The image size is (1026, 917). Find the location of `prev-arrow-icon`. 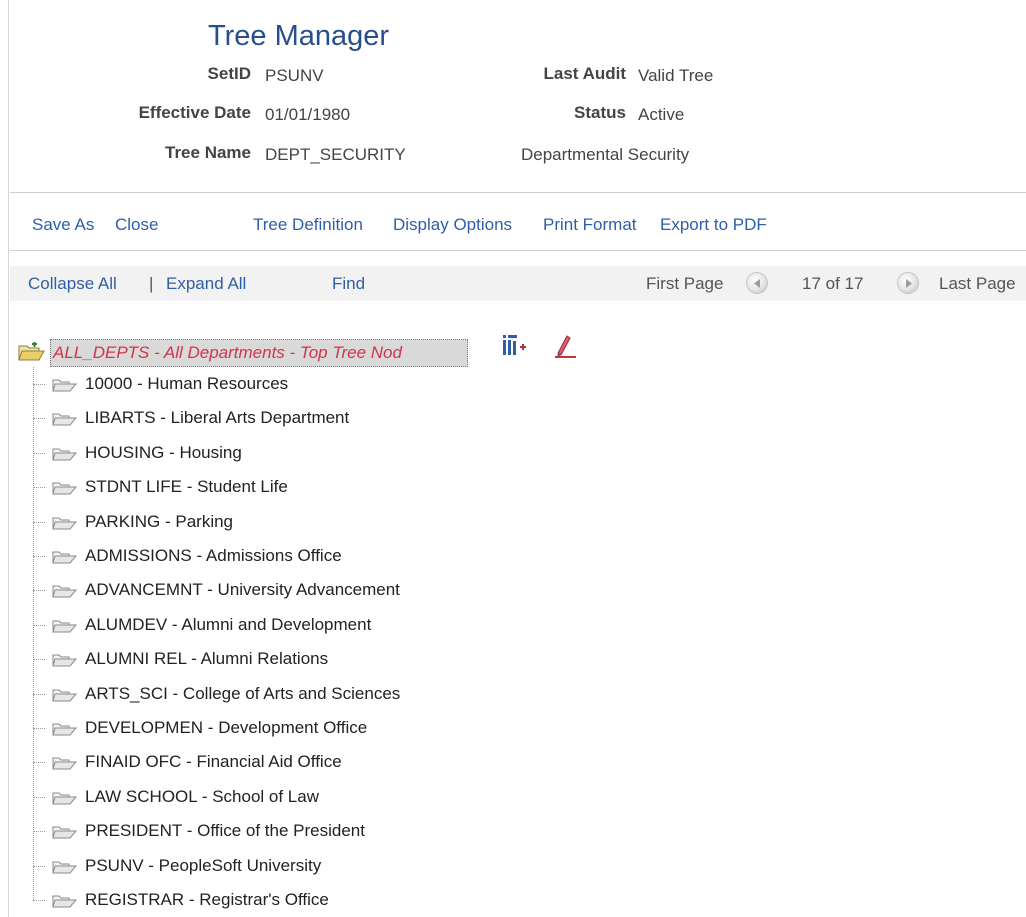

prev-arrow-icon is located at coordinates (757, 283).